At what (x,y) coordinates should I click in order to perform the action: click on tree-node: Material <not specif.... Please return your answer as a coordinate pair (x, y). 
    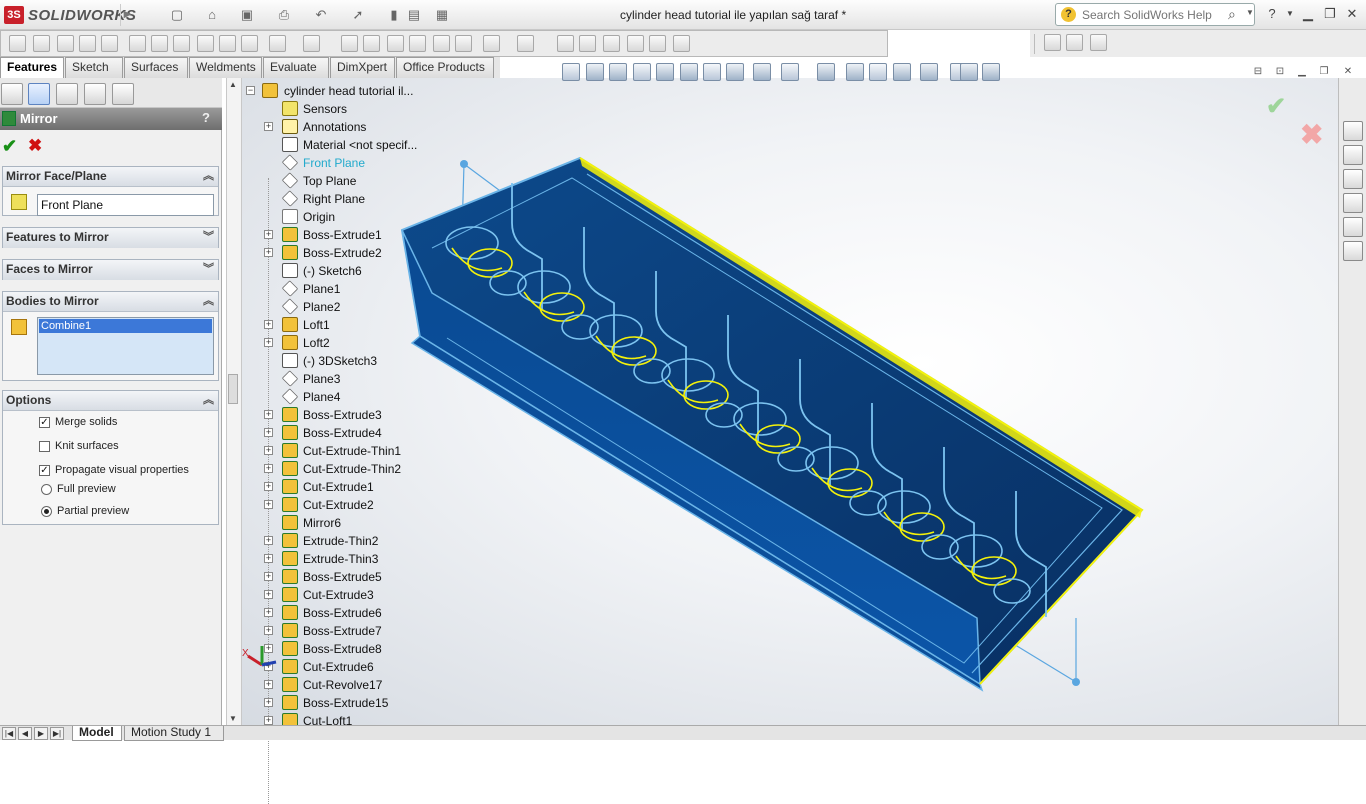
    Looking at the image, I should click on (352, 145).